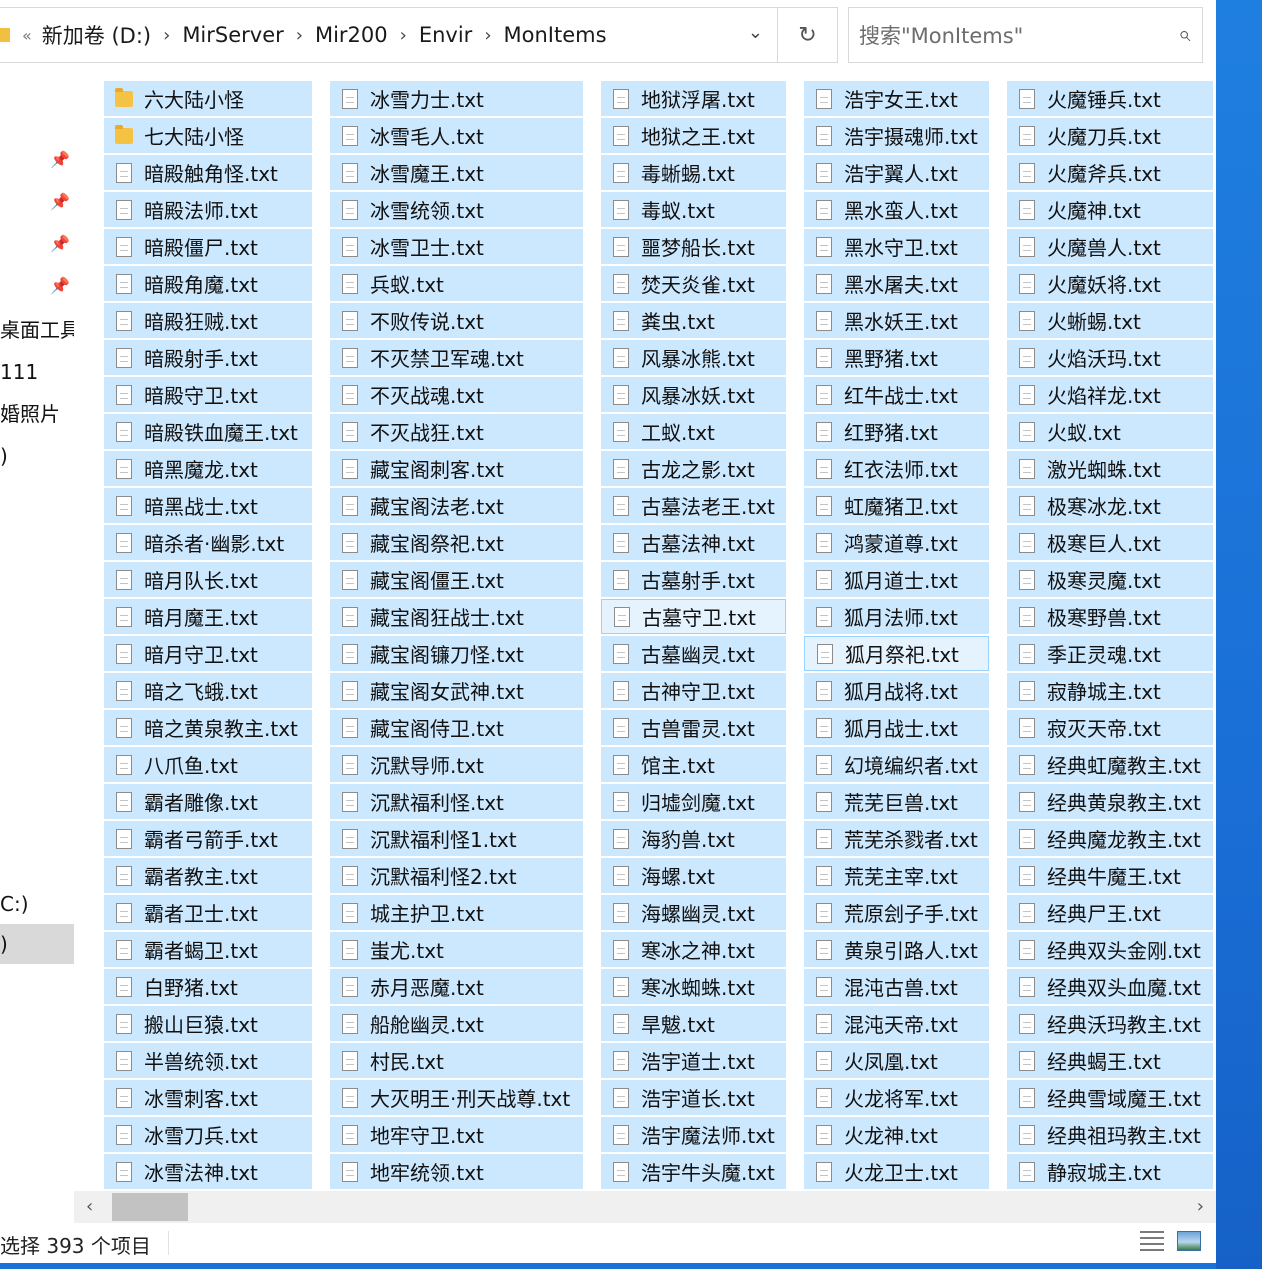  I want to click on file-item: 藏宝阁镰刀怪.txt, so click(456, 653).